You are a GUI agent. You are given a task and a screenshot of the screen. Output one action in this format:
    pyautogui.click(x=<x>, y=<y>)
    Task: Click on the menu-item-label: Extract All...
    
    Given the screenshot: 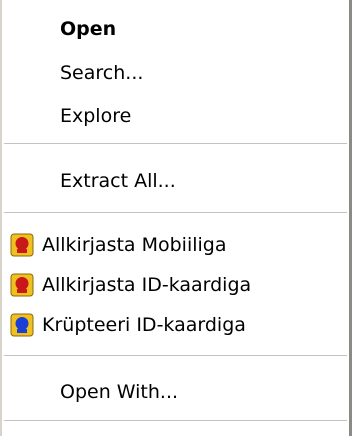 What is the action you would take?
    pyautogui.click(x=118, y=181)
    